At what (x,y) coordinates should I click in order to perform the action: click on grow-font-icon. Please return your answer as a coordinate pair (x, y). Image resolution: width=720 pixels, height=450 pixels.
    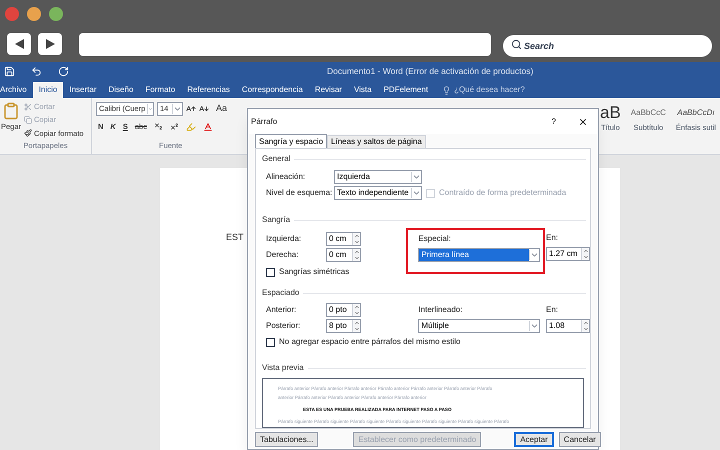
    Looking at the image, I should click on (191, 109).